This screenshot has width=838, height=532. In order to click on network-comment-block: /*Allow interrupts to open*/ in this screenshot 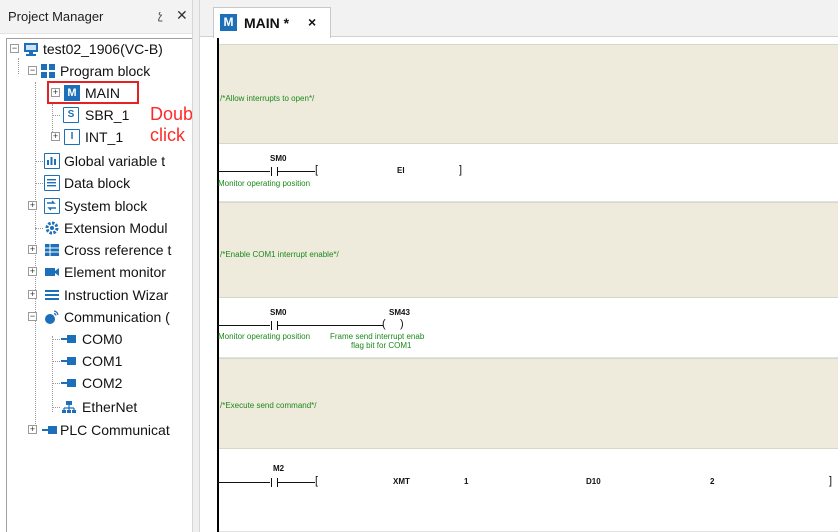, I will do `click(528, 94)`.